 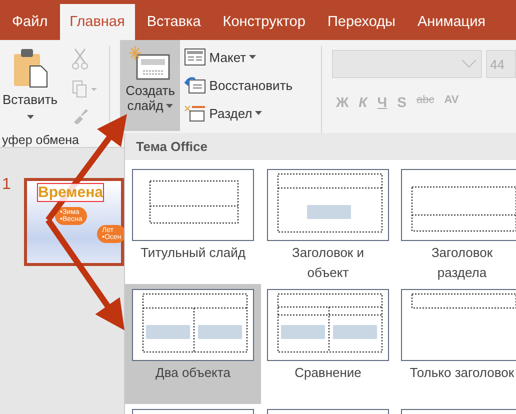 What do you see at coordinates (469, 64) in the screenshot?
I see `chevron-icon` at bounding box center [469, 64].